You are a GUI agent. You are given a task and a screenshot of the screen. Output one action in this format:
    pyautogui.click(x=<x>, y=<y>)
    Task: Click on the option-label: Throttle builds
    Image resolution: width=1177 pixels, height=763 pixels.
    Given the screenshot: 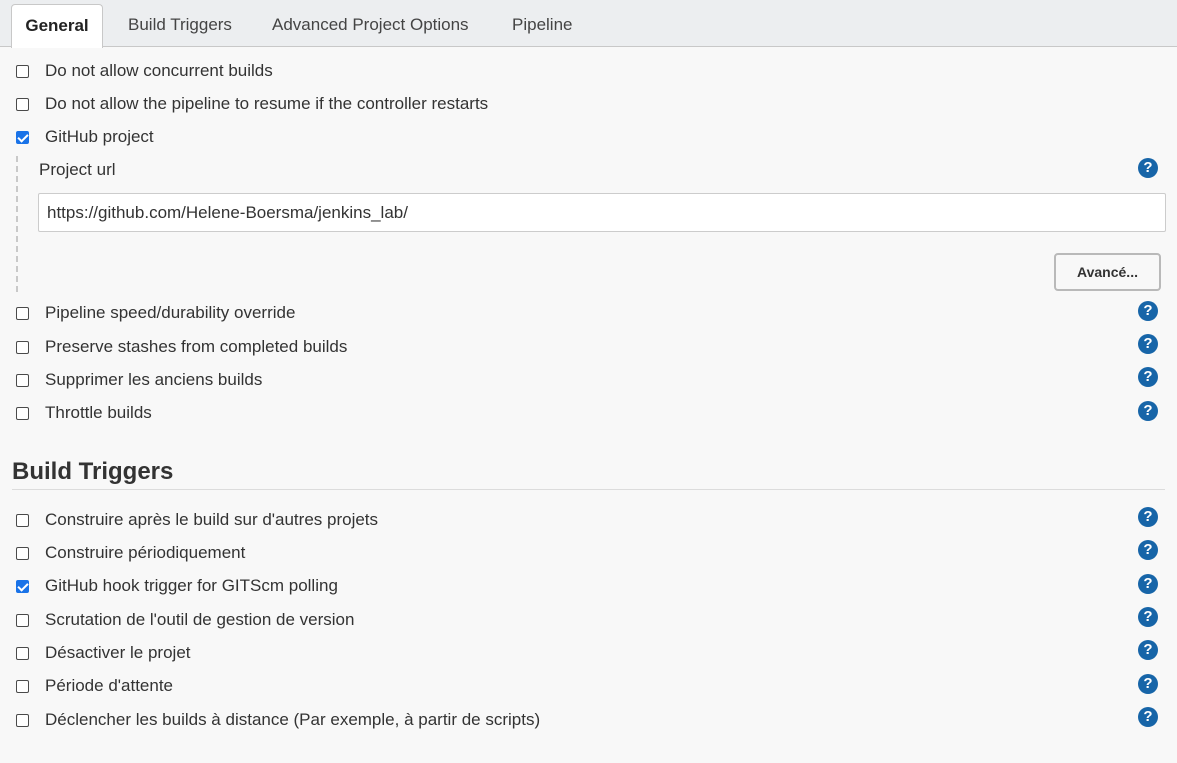 What is the action you would take?
    pyautogui.click(x=98, y=412)
    